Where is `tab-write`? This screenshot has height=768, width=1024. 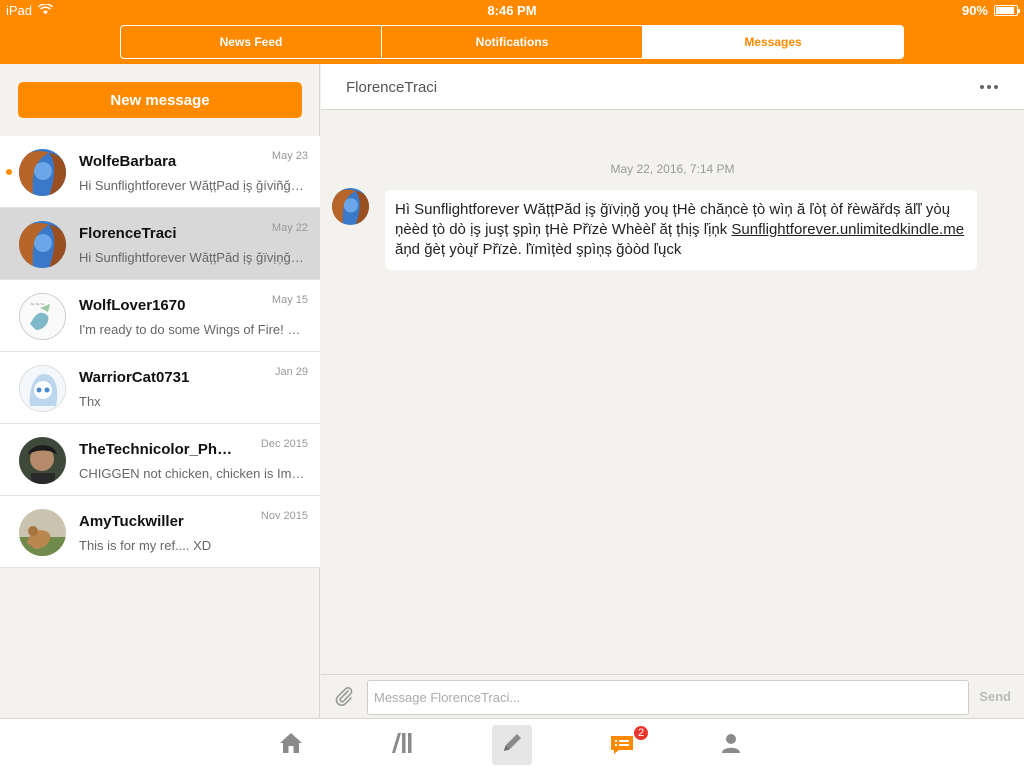
tab-write is located at coordinates (512, 745).